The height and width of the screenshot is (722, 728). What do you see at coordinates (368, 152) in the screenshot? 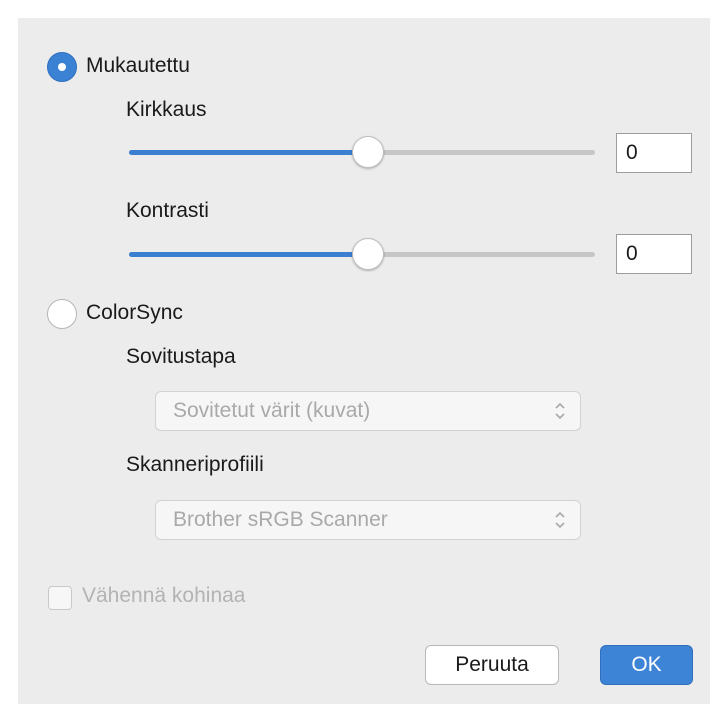
I see `brightness-slider-thumb` at bounding box center [368, 152].